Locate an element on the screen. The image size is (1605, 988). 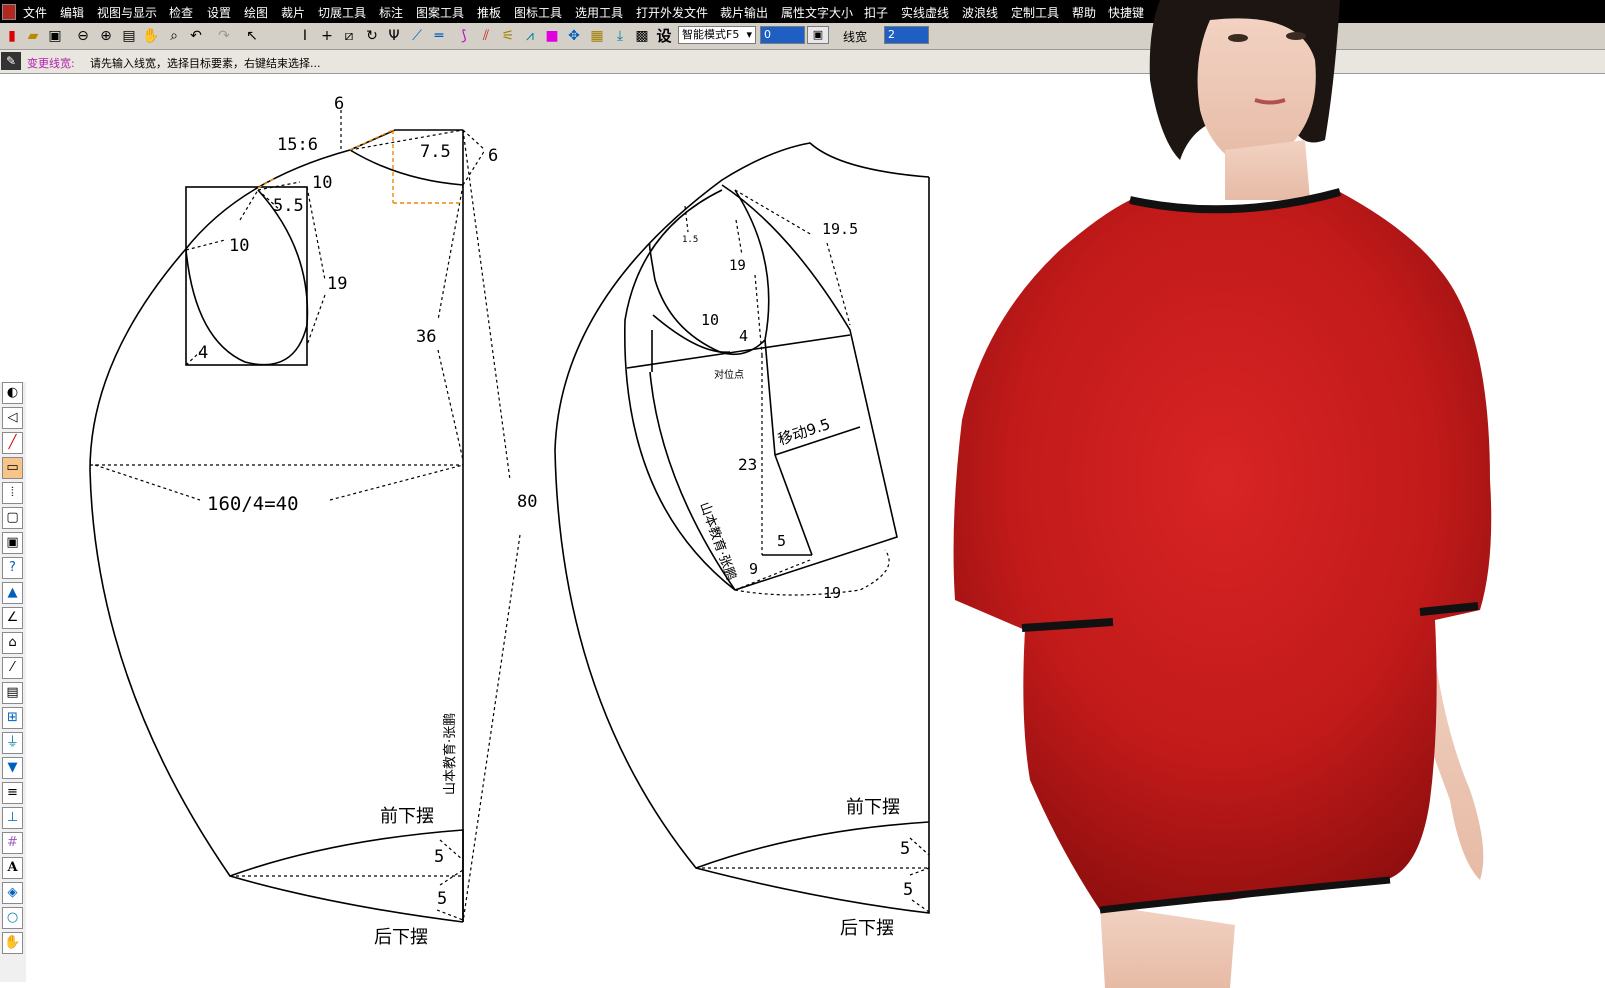
sleeve-inner-curve is located at coordinates (709, 272).